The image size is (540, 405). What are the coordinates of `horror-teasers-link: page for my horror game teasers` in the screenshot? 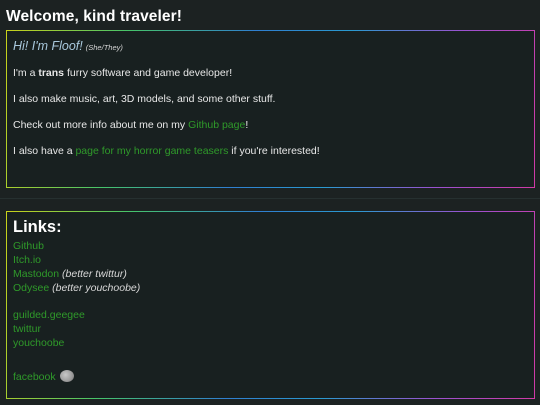 It's located at (151, 151).